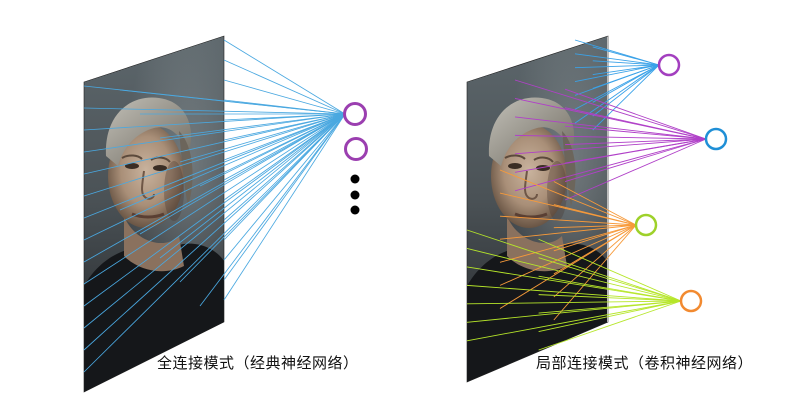  What do you see at coordinates (537, 209) in the screenshot?
I see `input-image-locally-connected` at bounding box center [537, 209].